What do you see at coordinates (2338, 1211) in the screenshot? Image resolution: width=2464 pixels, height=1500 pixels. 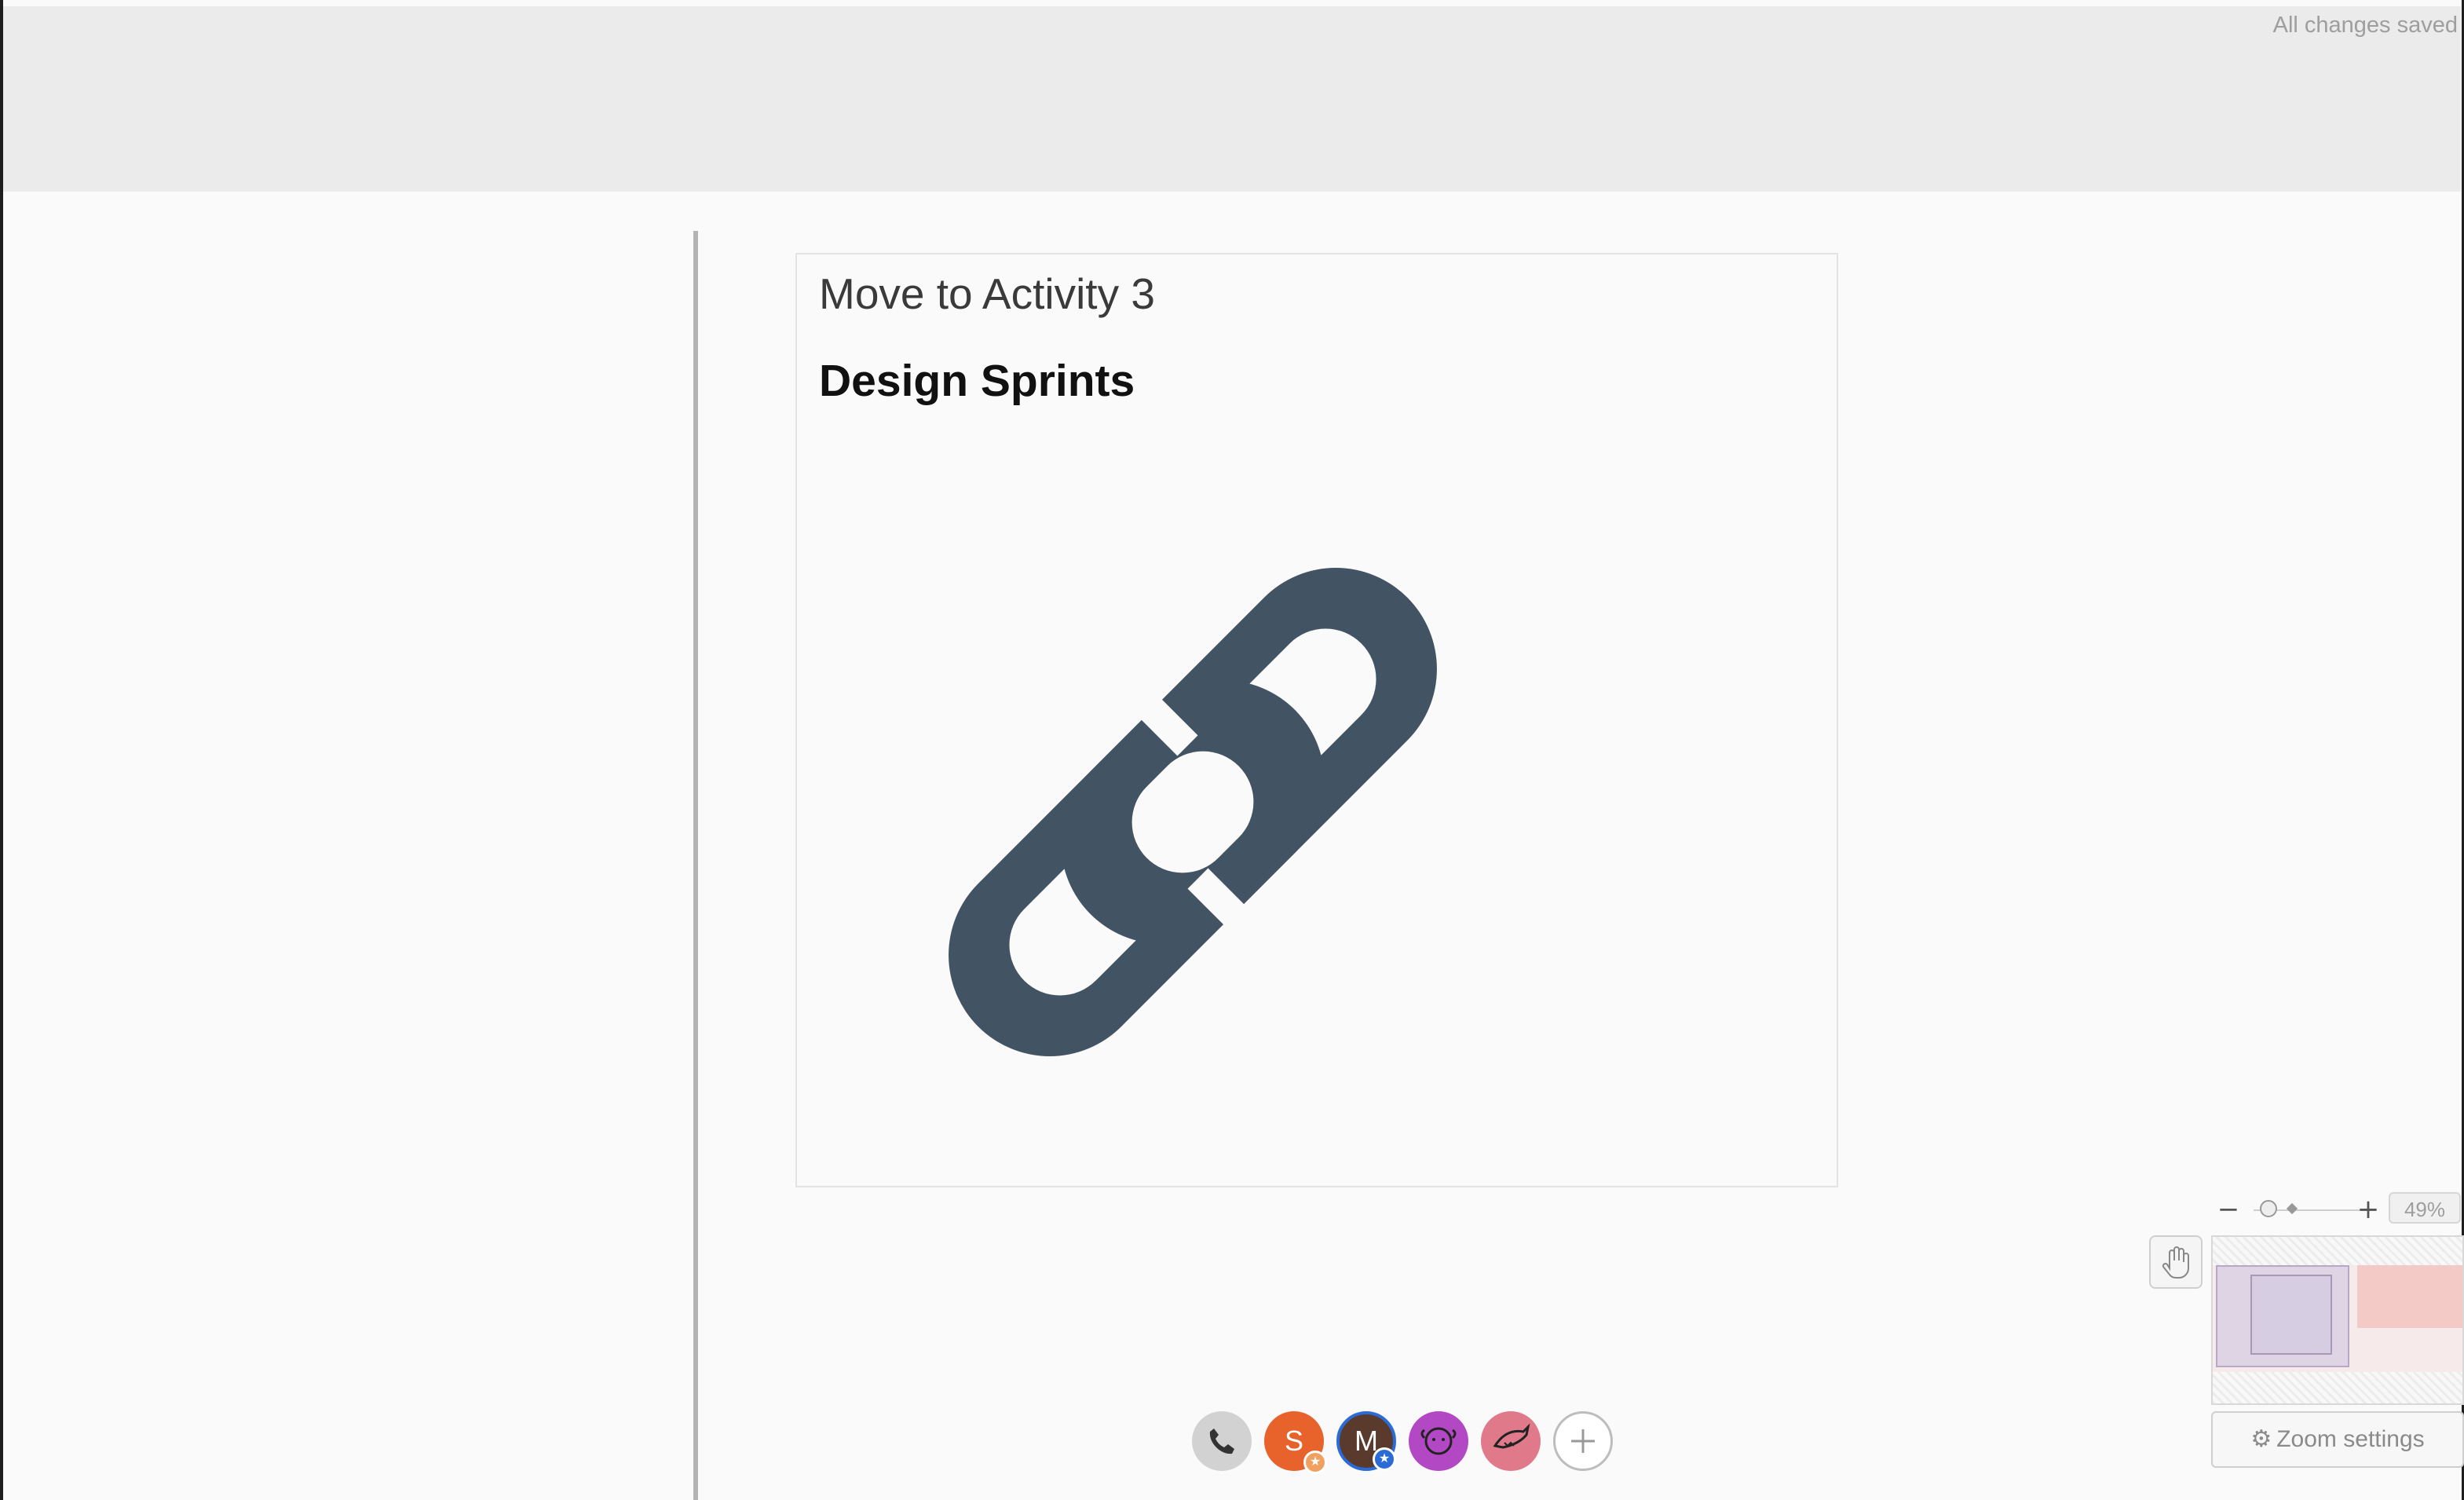 I see `zoom-controls: − + 49%` at bounding box center [2338, 1211].